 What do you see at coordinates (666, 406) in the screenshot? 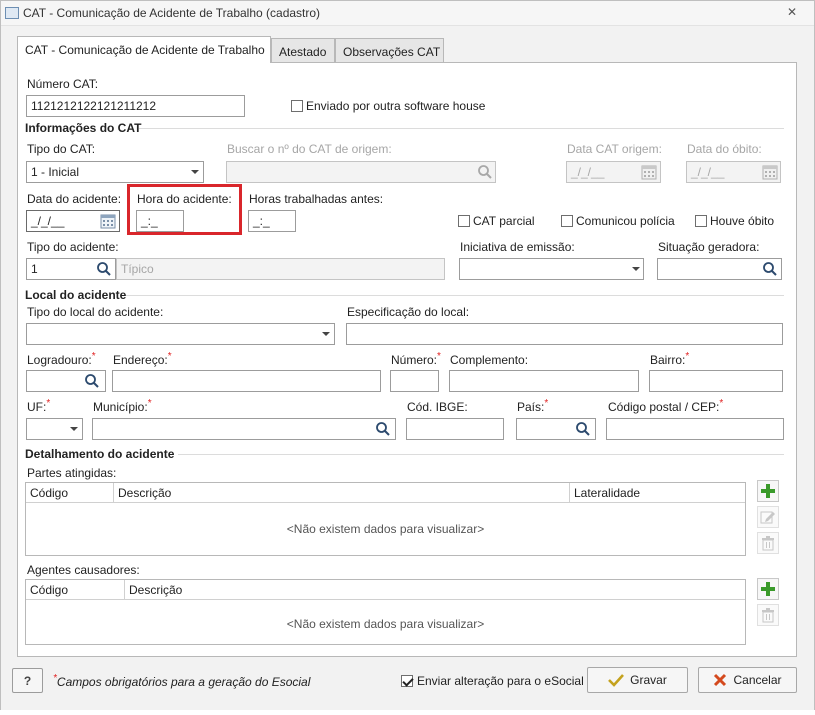
I see `cep-label: Código postal / CEP:*` at bounding box center [666, 406].